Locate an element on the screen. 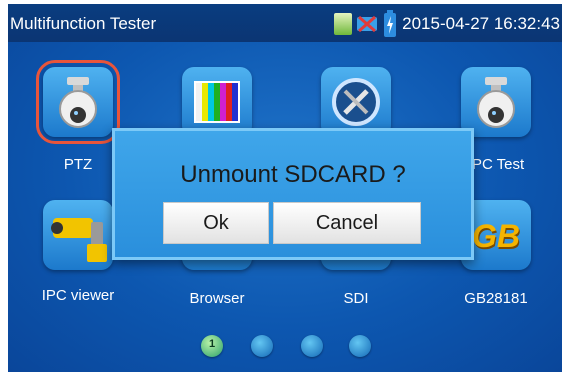  color-bar-app-tile is located at coordinates (217, 102).